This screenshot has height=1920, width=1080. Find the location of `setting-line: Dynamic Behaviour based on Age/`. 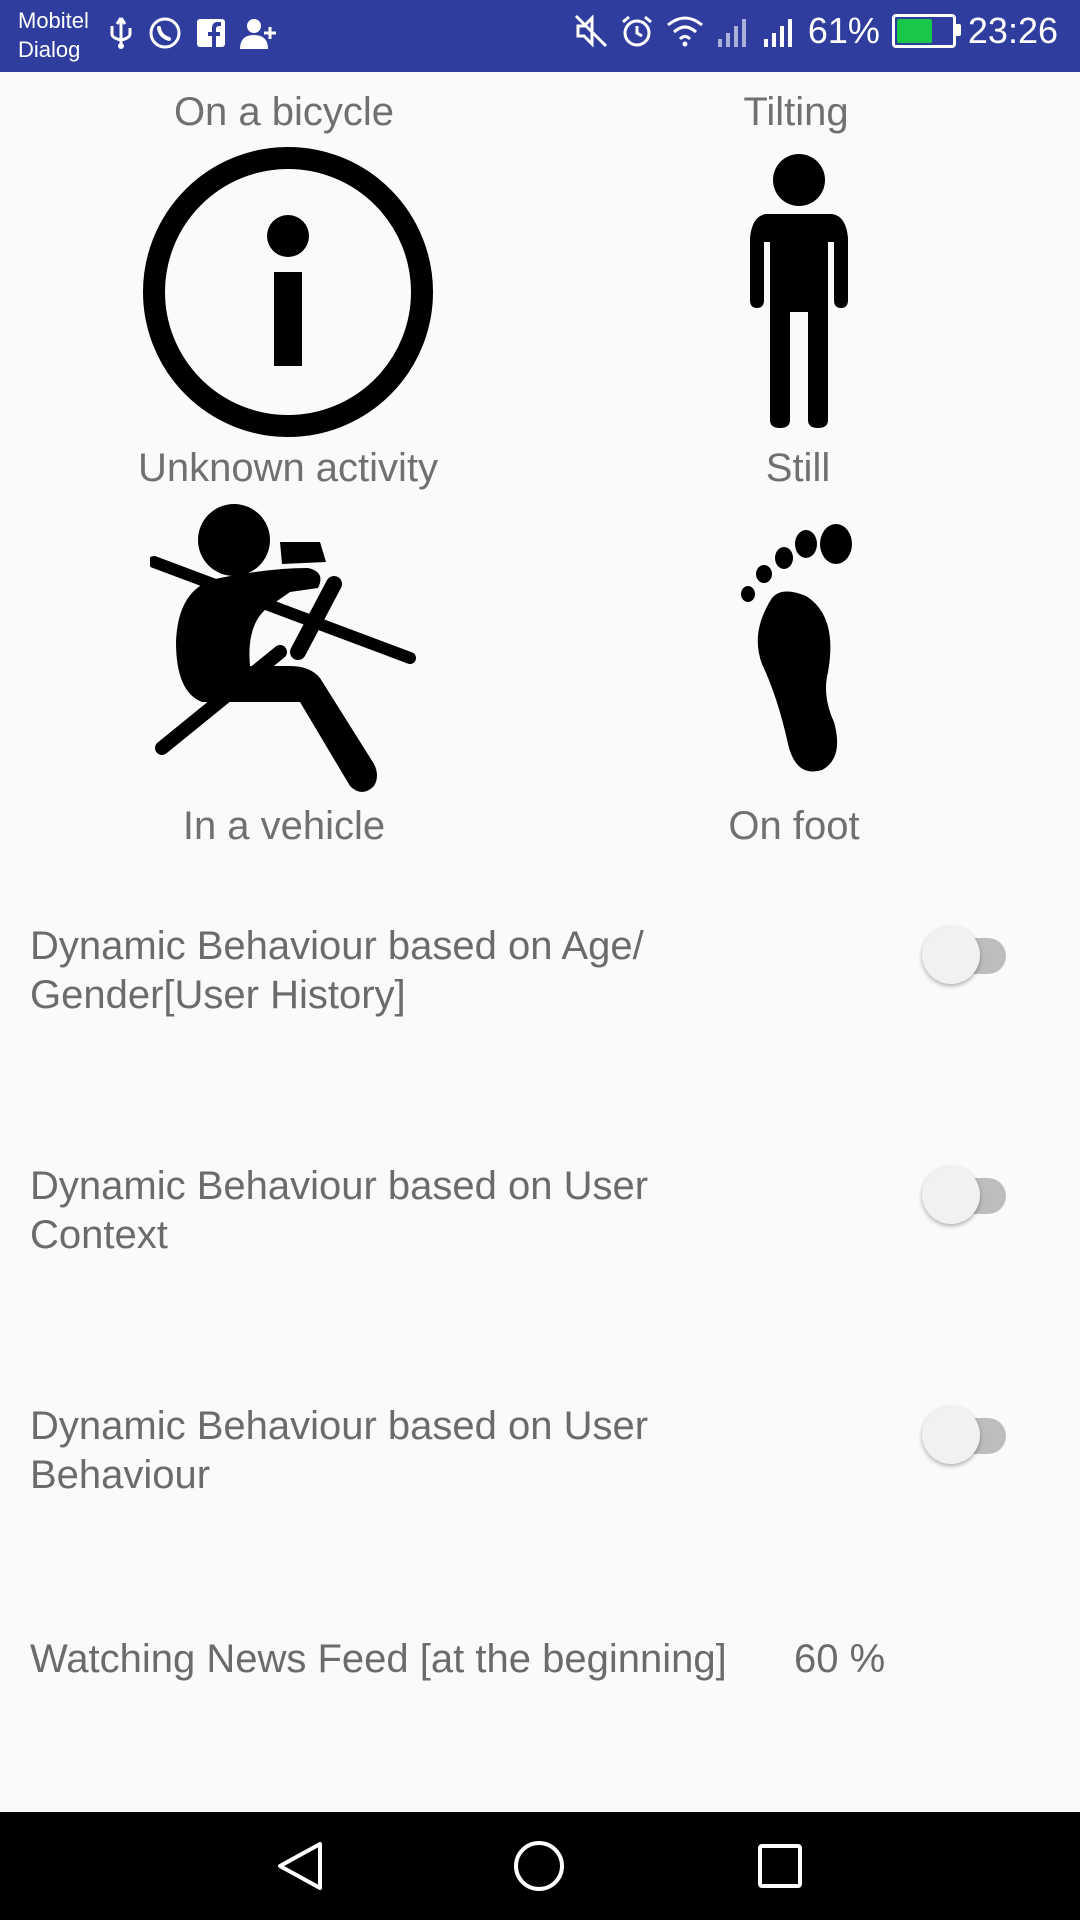

setting-line: Dynamic Behaviour based on Age/ is located at coordinates (337, 946).